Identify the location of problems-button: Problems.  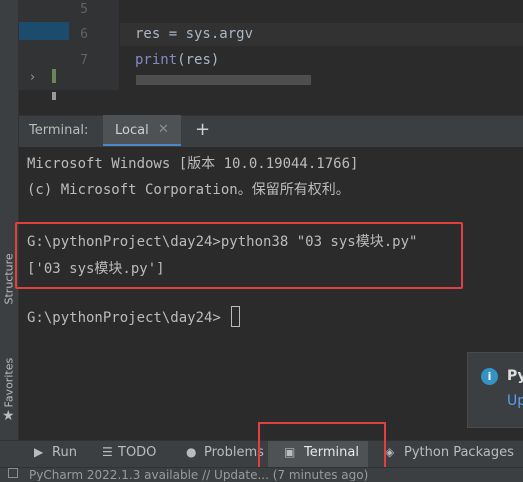
(234, 452).